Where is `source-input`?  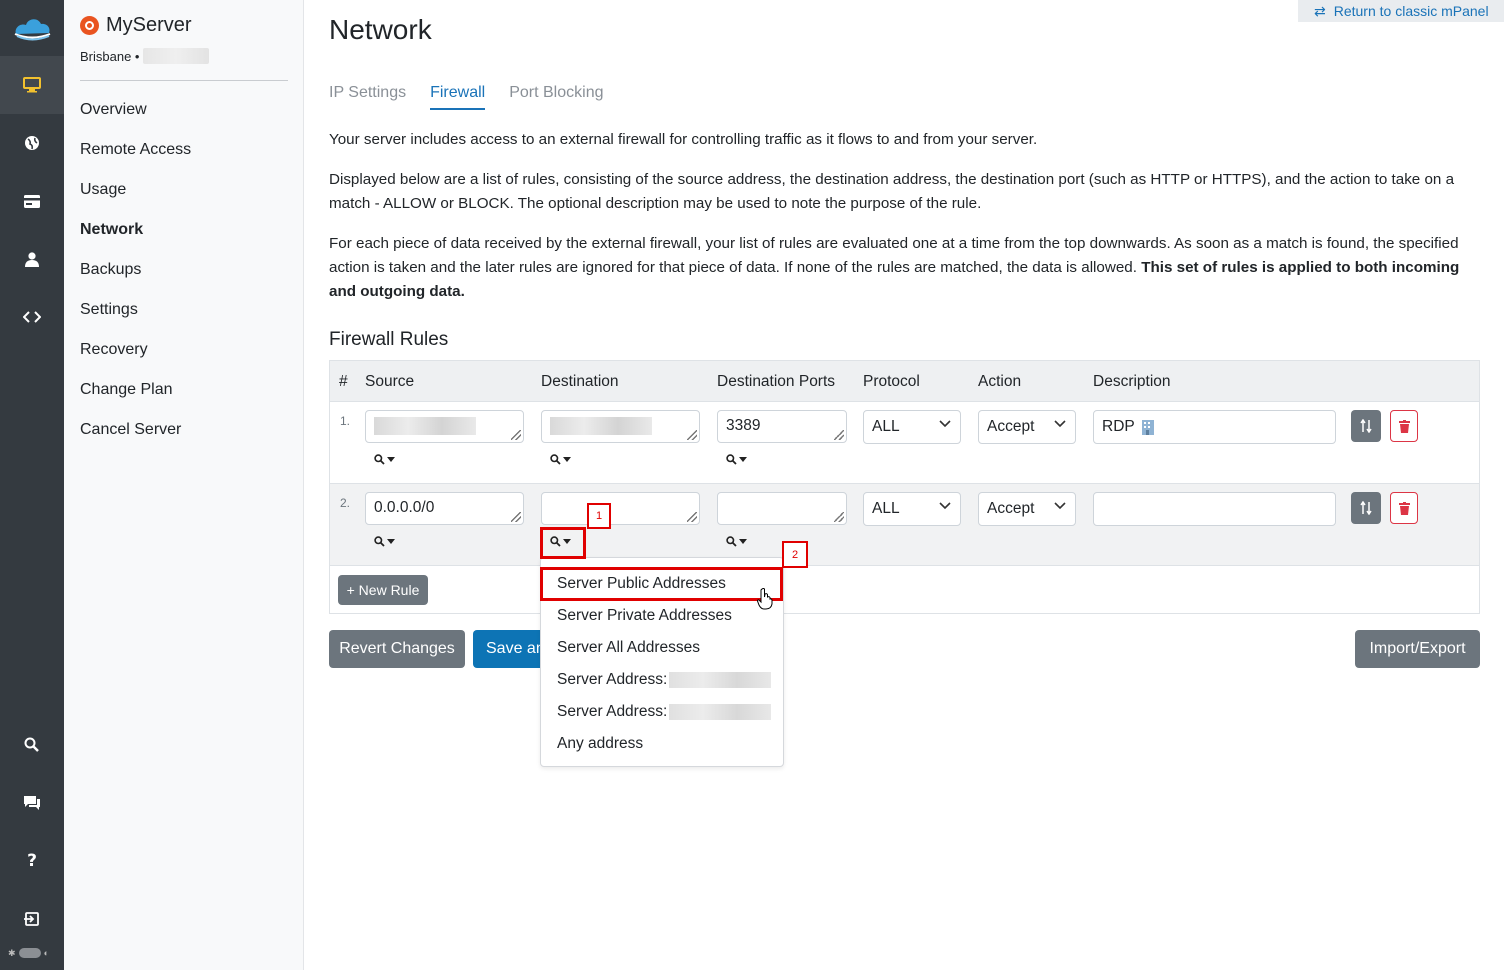
source-input is located at coordinates (444, 426).